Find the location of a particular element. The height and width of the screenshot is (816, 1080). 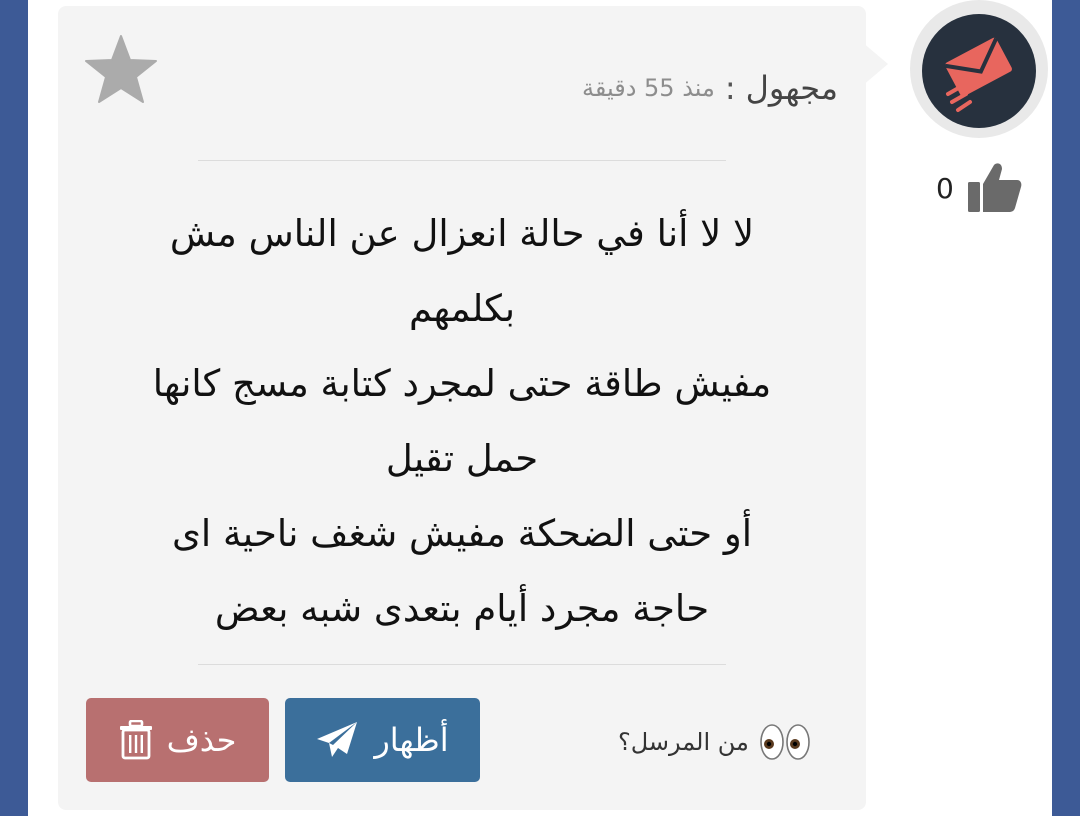

divider-bottom is located at coordinates (462, 664).